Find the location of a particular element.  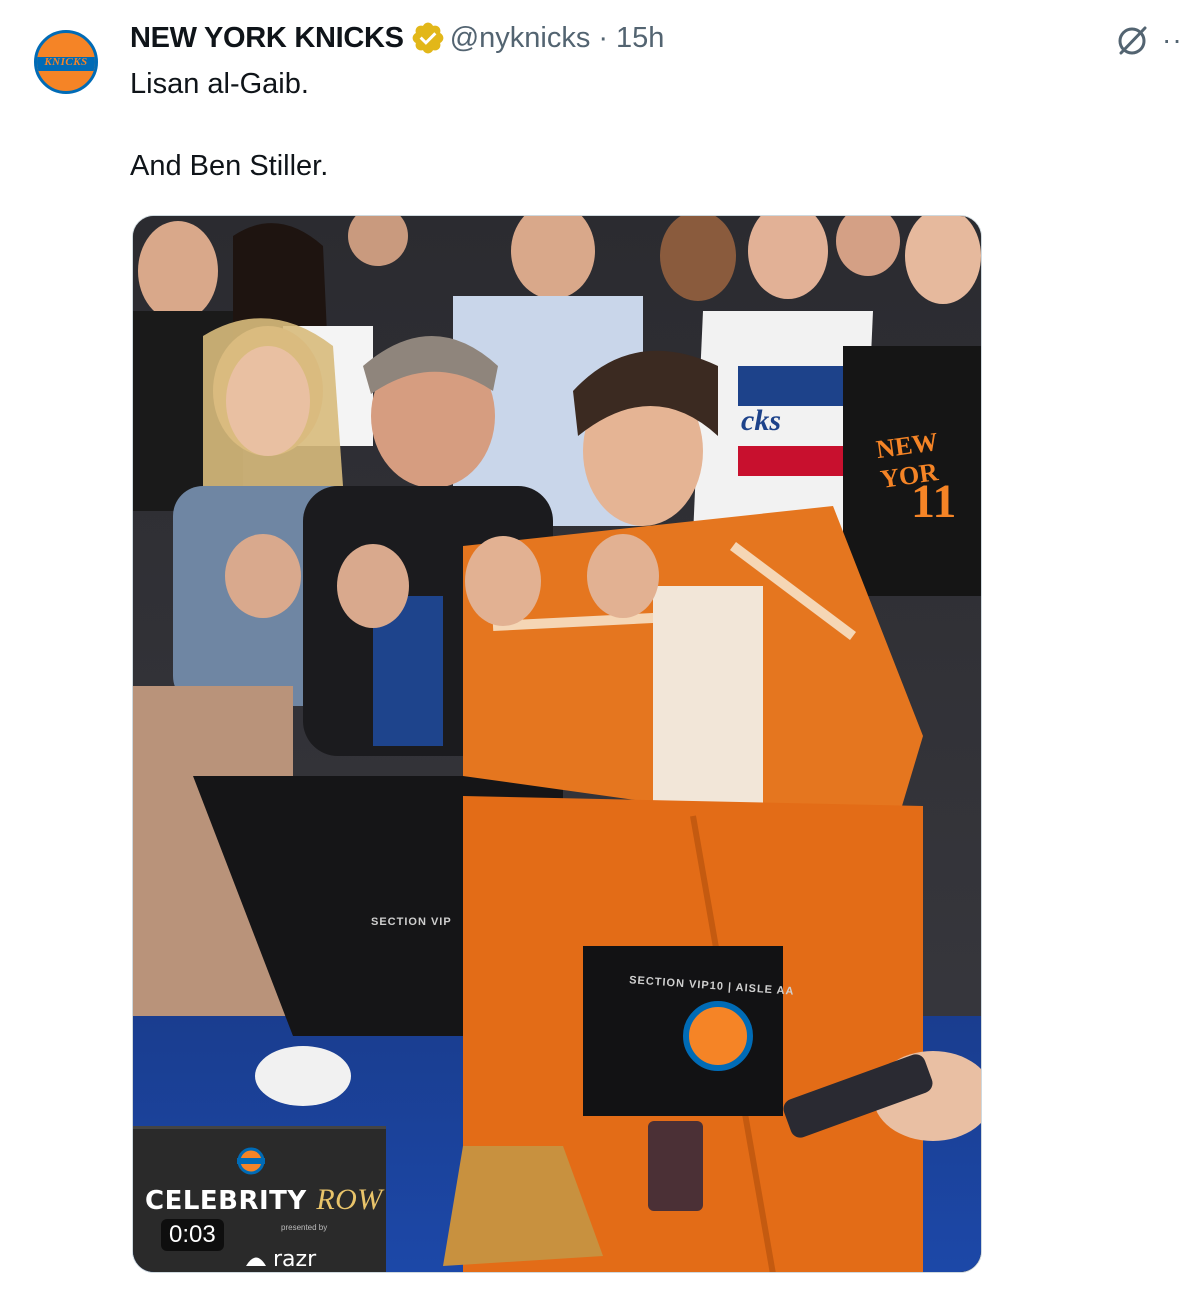

jersey-number: 11 is located at coordinates (934, 501).